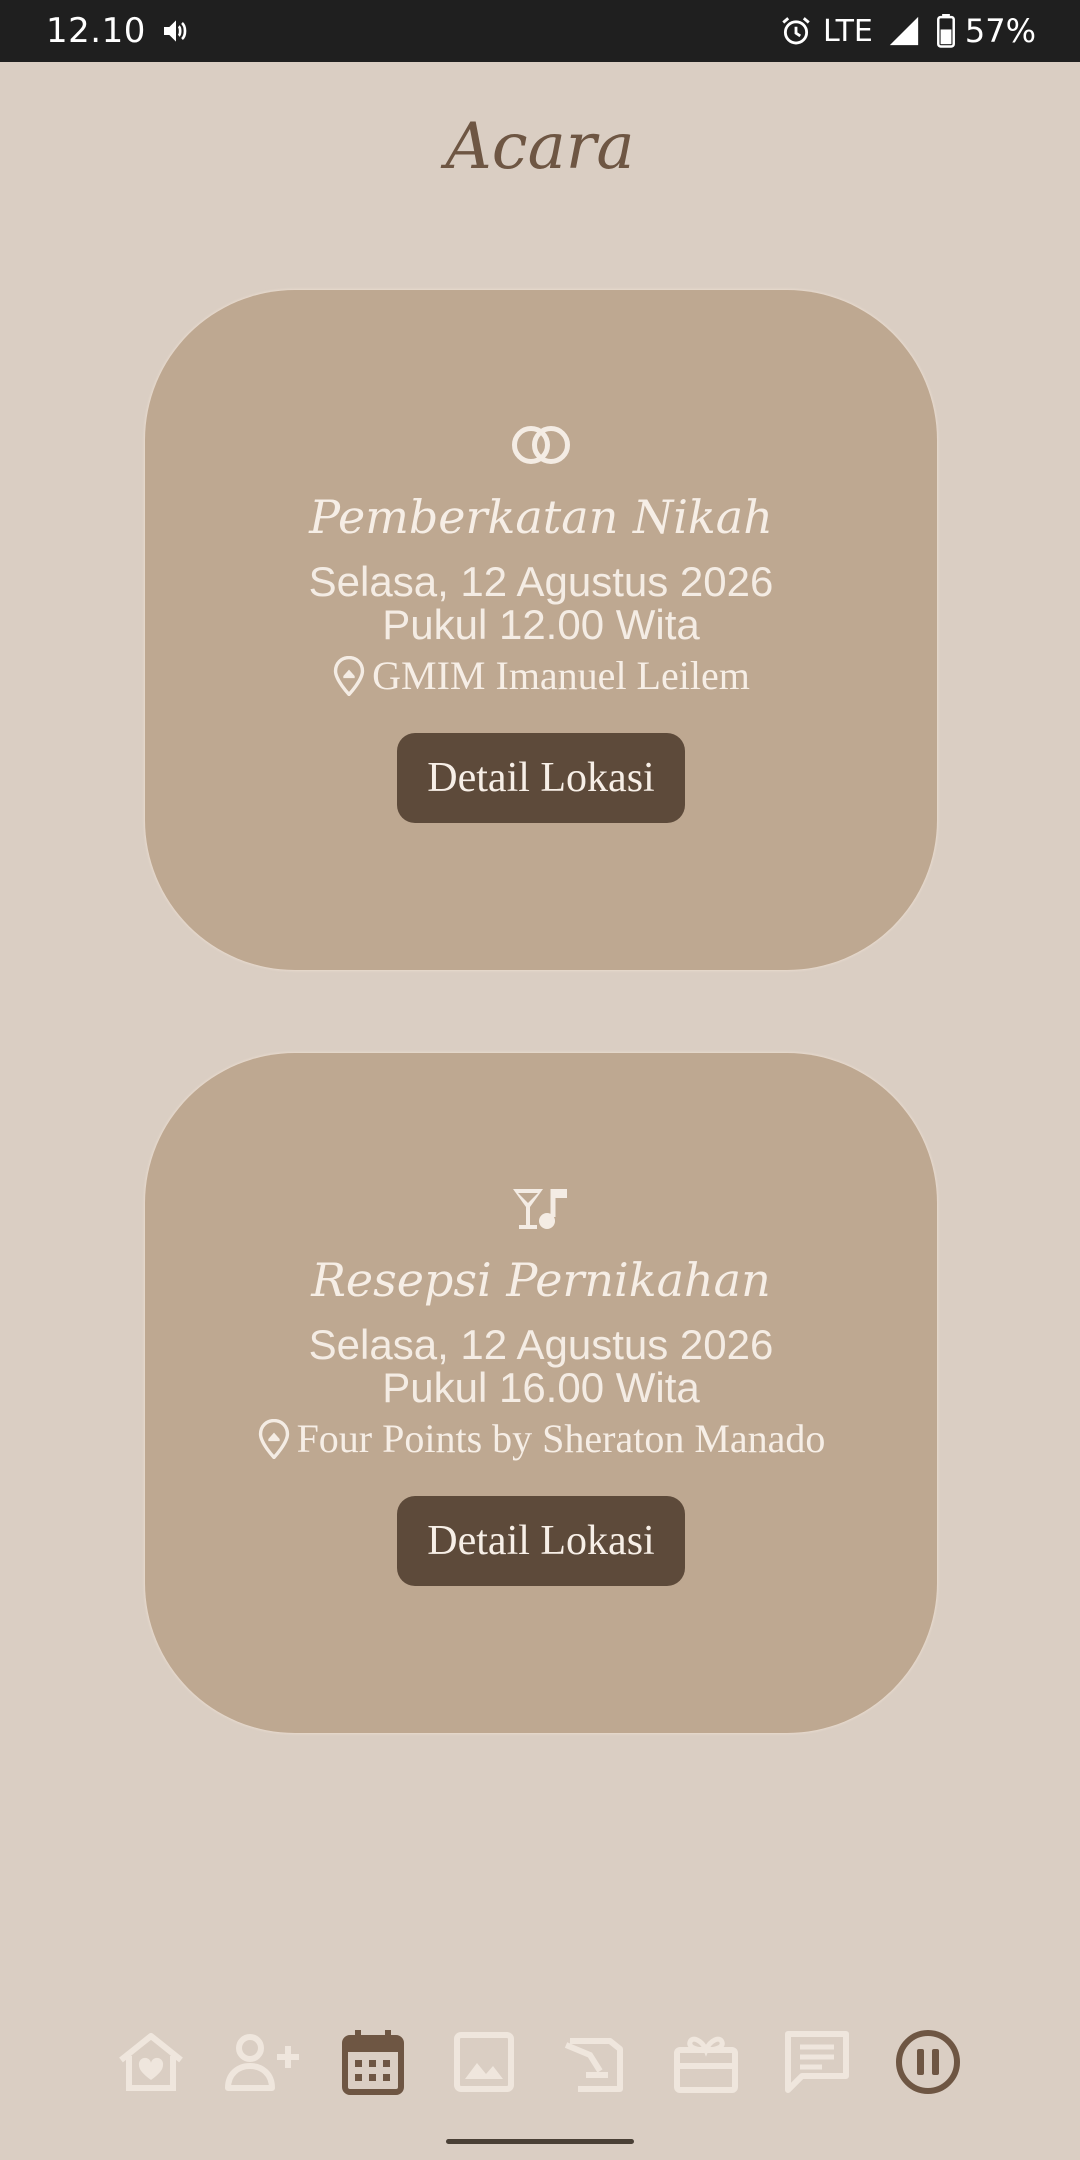  I want to click on status-network: LTE, so click(848, 31).